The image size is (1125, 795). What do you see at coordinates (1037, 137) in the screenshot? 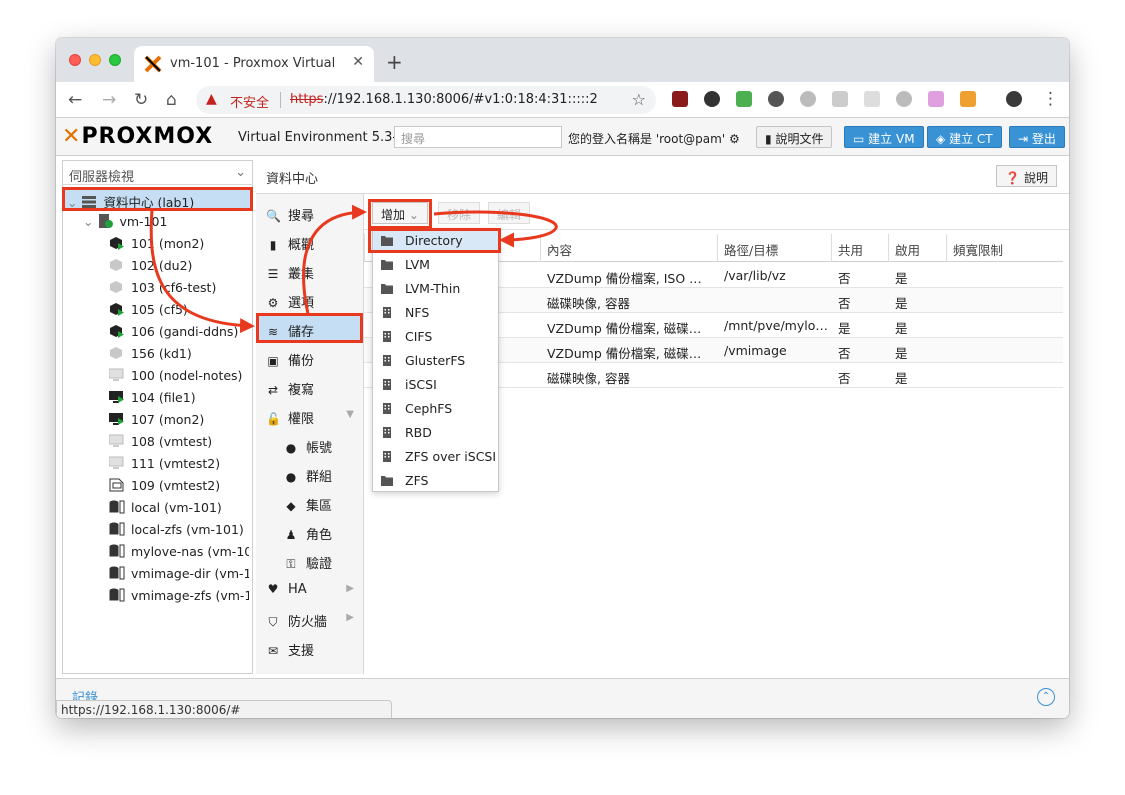
I see `logout-button: ⇥ 登出` at bounding box center [1037, 137].